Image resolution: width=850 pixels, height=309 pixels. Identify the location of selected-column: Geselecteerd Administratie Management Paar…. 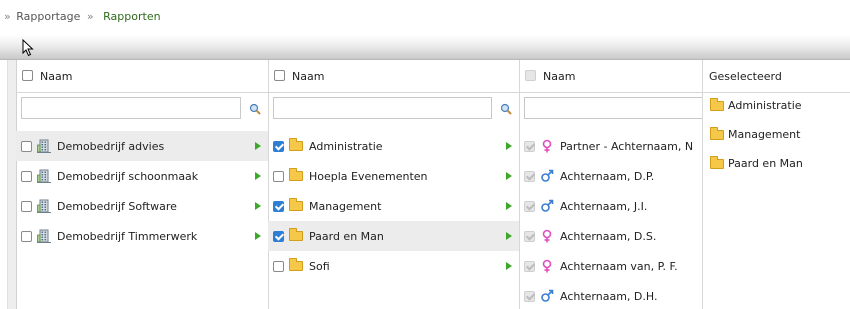
(776, 184).